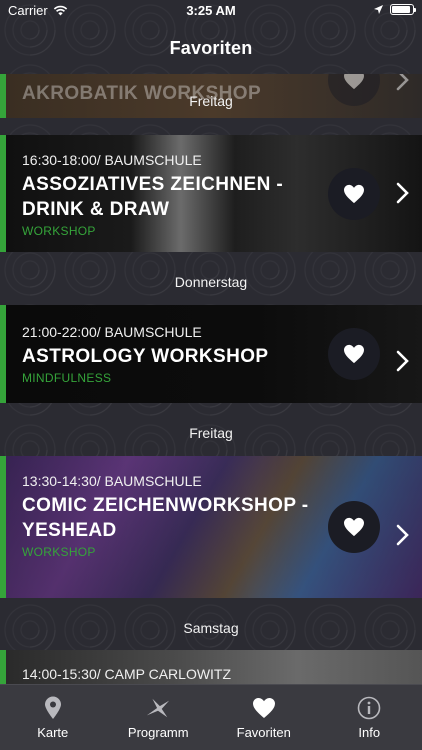  I want to click on tab-label: Karte, so click(53, 732).